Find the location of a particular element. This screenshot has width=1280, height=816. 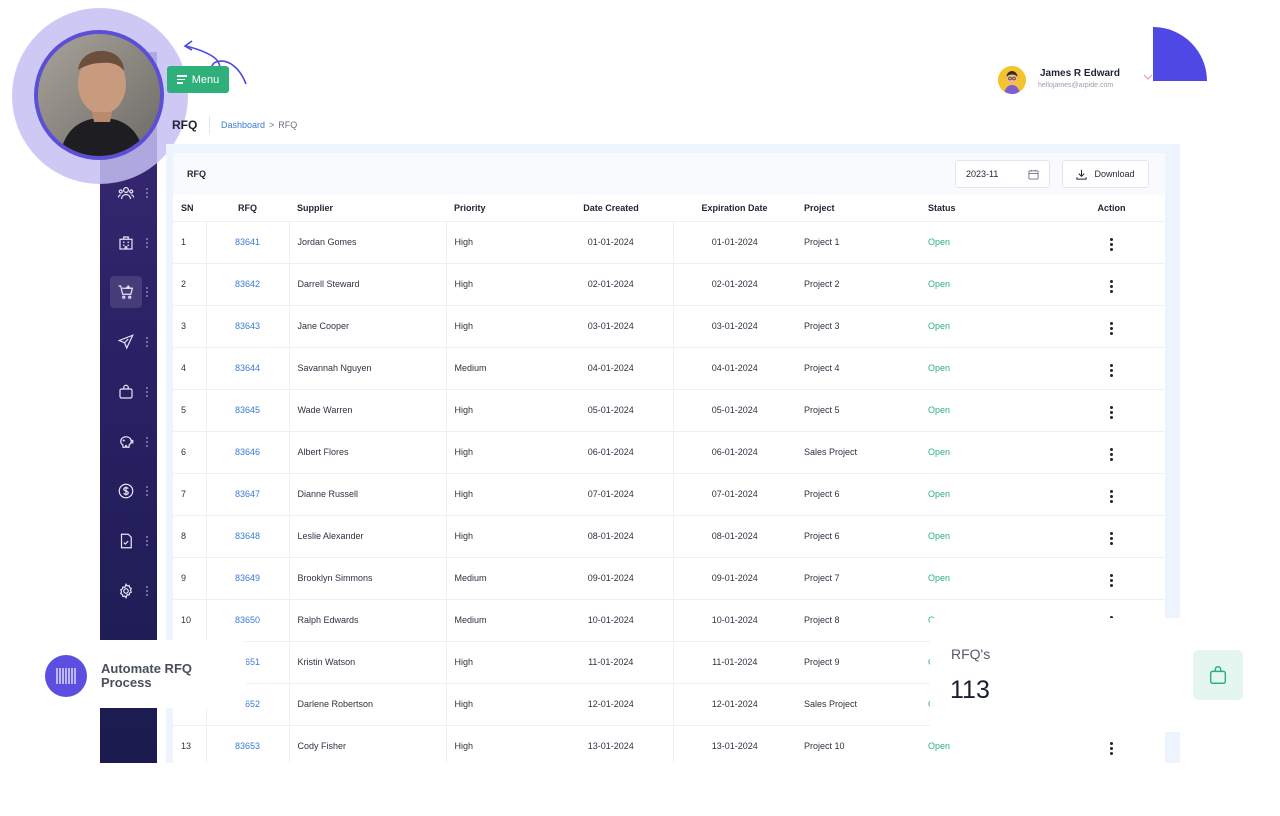

column-header-action: Action is located at coordinates (1111, 207).